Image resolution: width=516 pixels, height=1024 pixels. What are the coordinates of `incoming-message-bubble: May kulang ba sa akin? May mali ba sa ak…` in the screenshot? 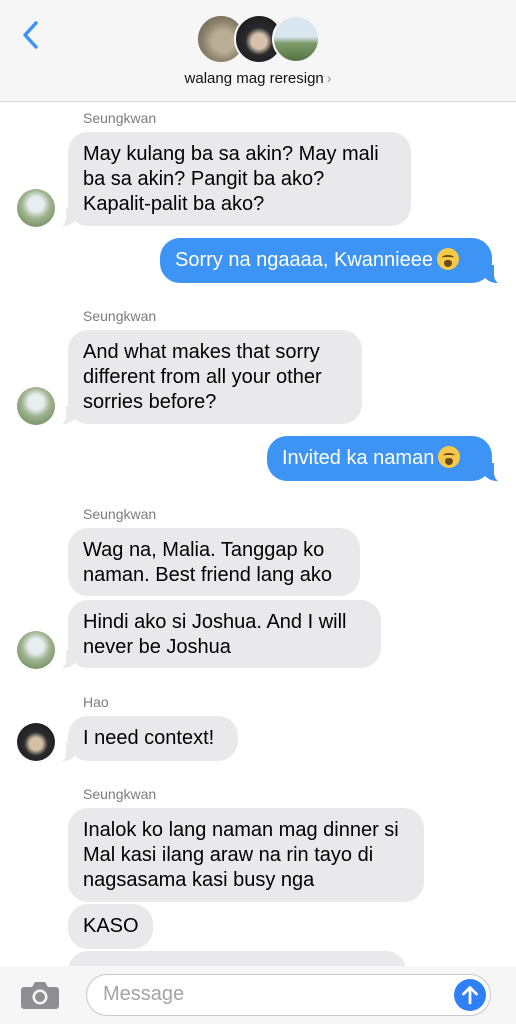 It's located at (239, 179).